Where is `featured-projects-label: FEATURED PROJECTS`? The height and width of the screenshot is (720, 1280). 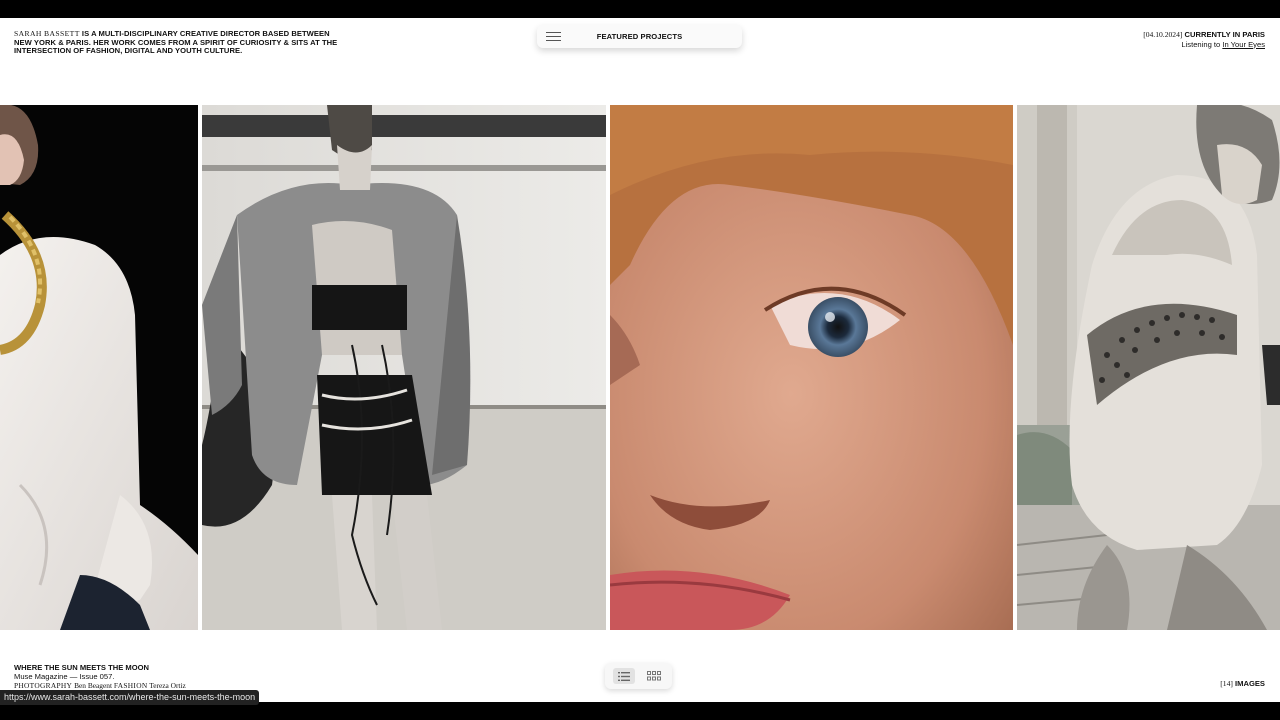 featured-projects-label: FEATURED PROJECTS is located at coordinates (639, 36).